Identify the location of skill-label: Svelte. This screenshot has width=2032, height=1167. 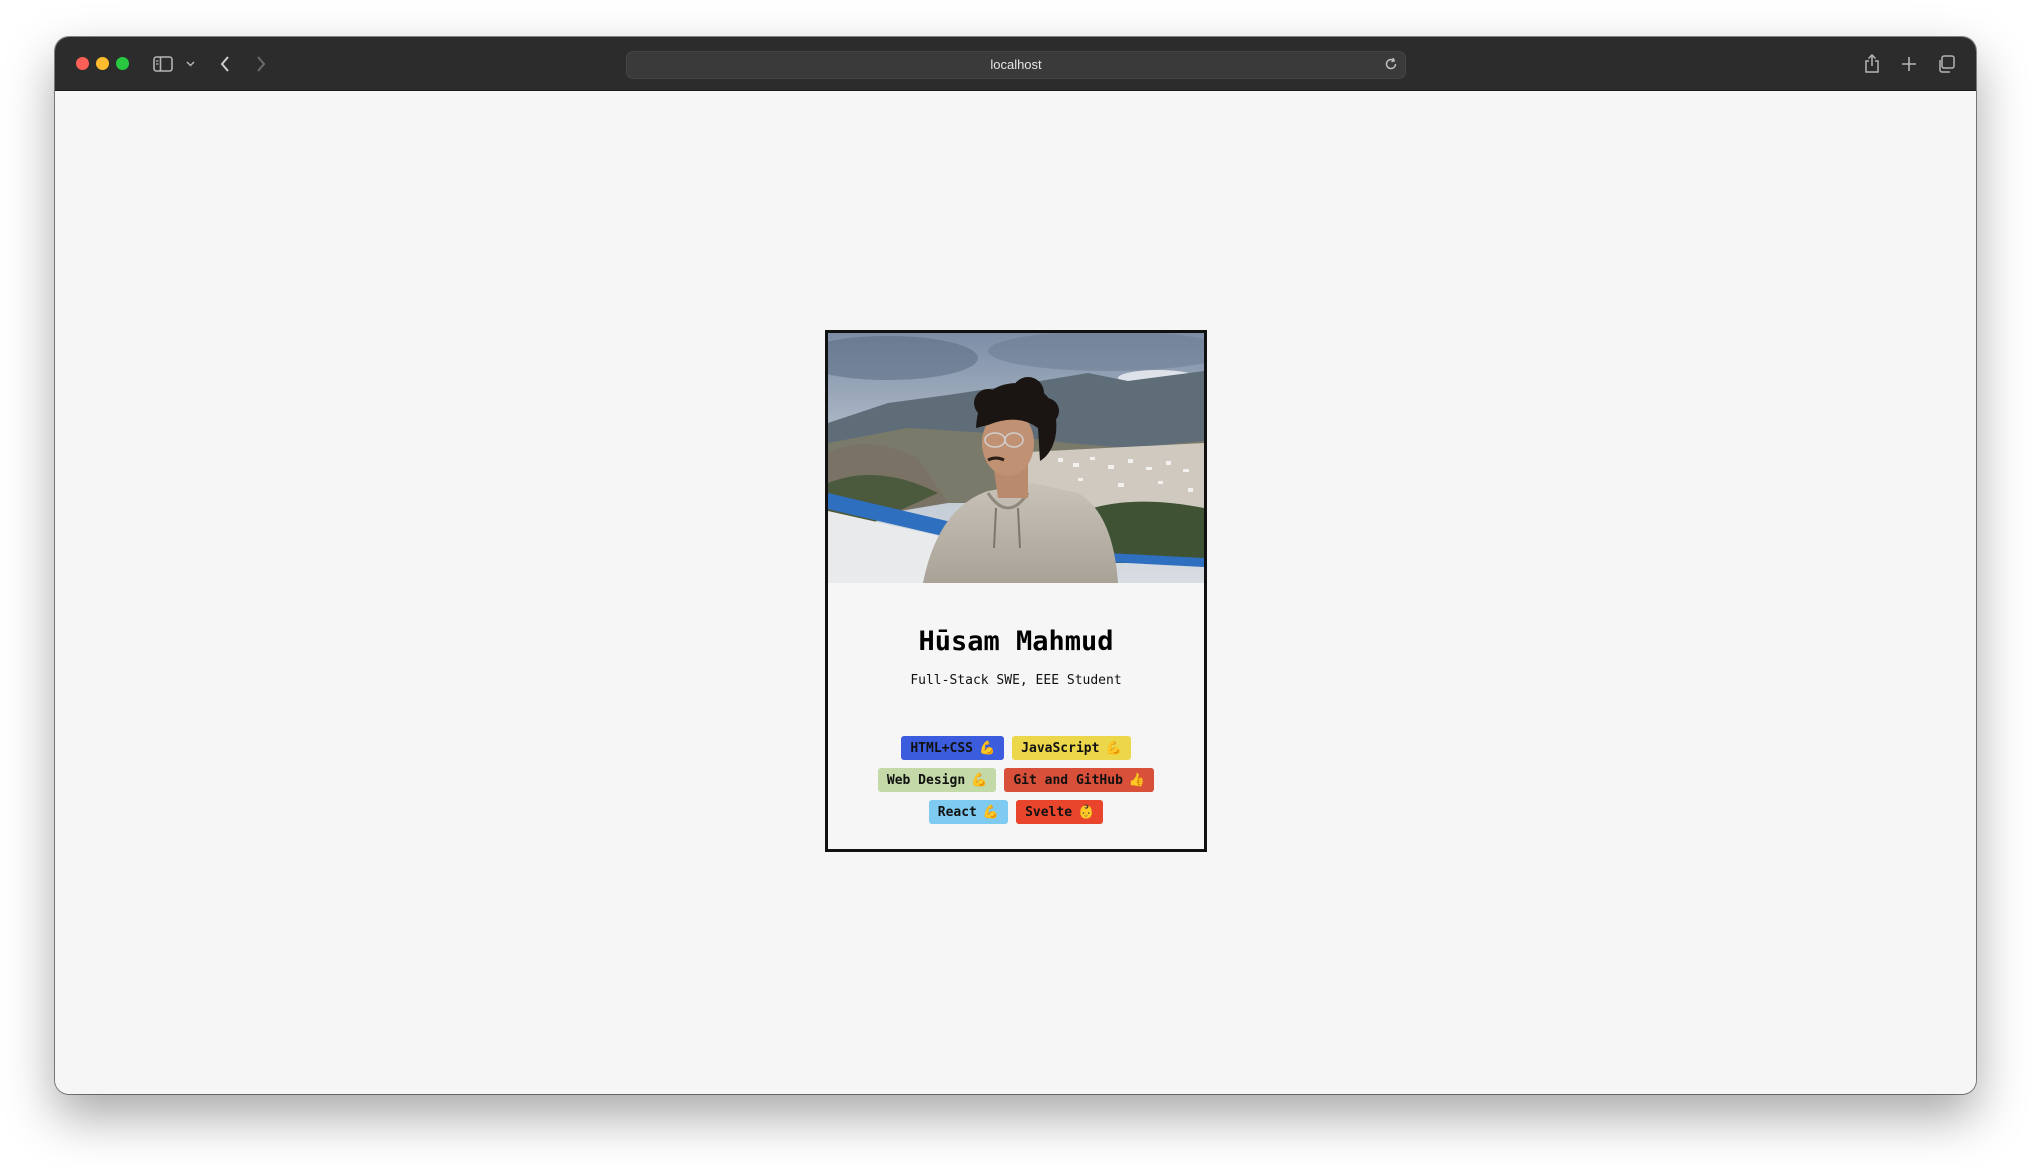
(1049, 812).